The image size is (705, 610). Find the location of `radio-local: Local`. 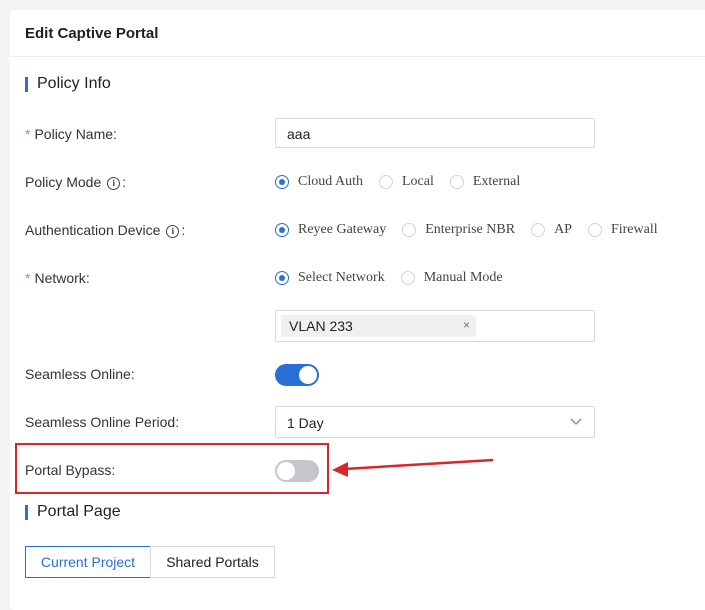

radio-local: Local is located at coordinates (406, 182).